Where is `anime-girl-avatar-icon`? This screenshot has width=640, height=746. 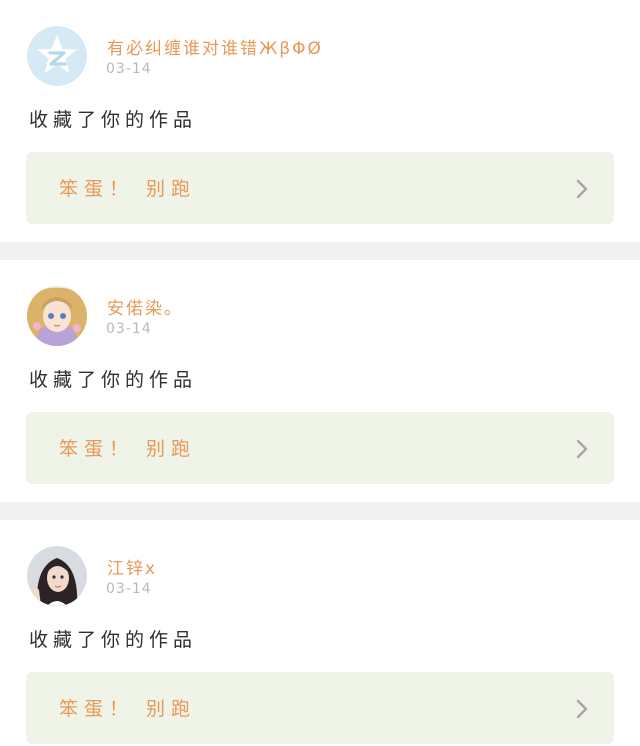 anime-girl-avatar-icon is located at coordinates (57, 316).